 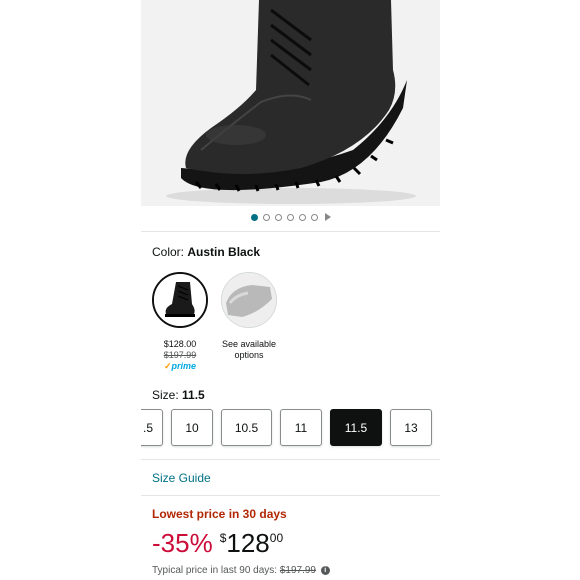 What do you see at coordinates (168, 252) in the screenshot?
I see `color-label-text: Color:` at bounding box center [168, 252].